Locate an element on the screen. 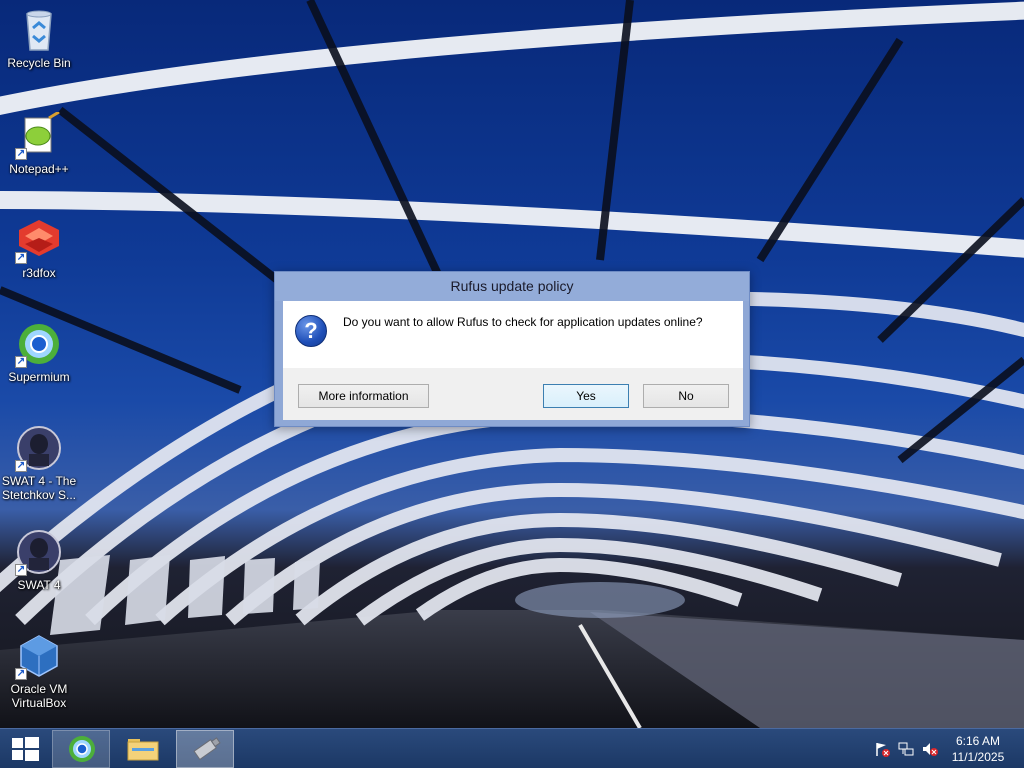 Image resolution: width=1024 pixels, height=768 pixels. desktop-icon-label: Notepad++ is located at coordinates (39, 169).